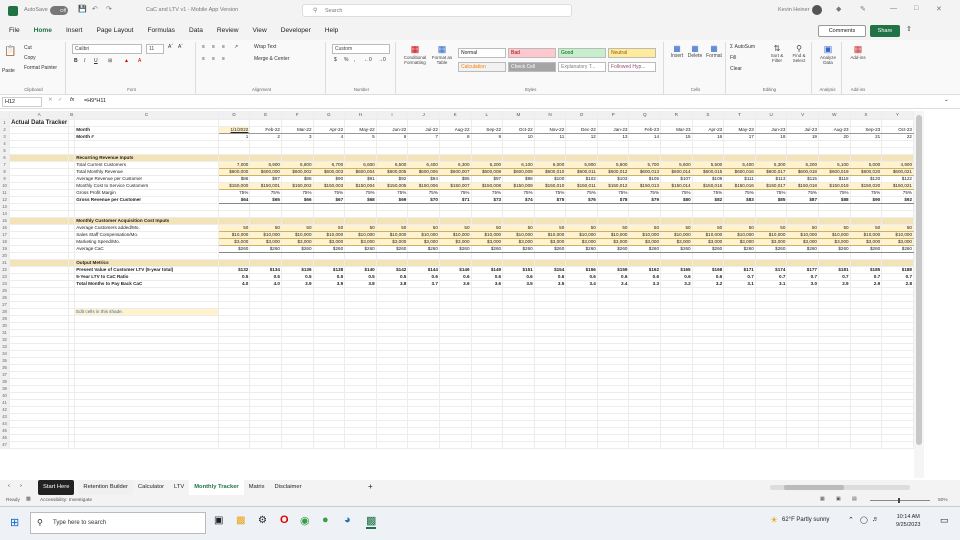 This screenshot has width=960, height=540. What do you see at coordinates (423, 165) in the screenshot?
I see `cell: 6,400` at bounding box center [423, 165].